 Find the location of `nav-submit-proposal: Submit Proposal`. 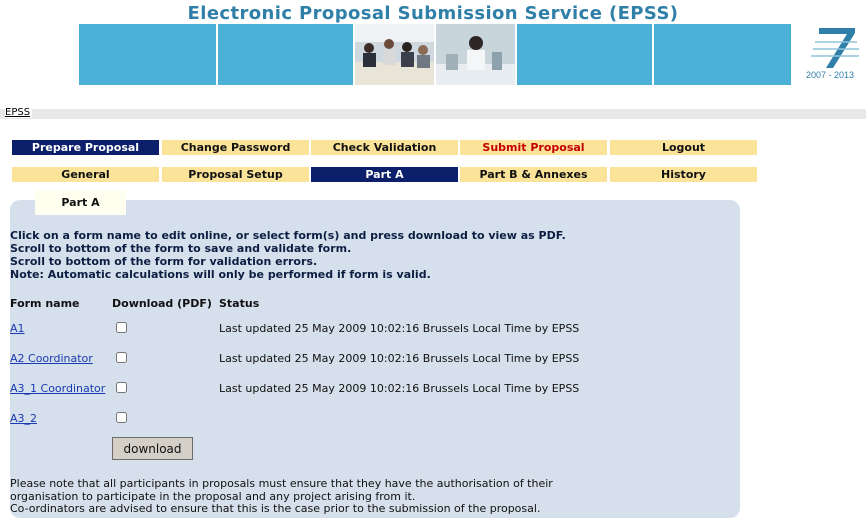

nav-submit-proposal: Submit Proposal is located at coordinates (533, 147).